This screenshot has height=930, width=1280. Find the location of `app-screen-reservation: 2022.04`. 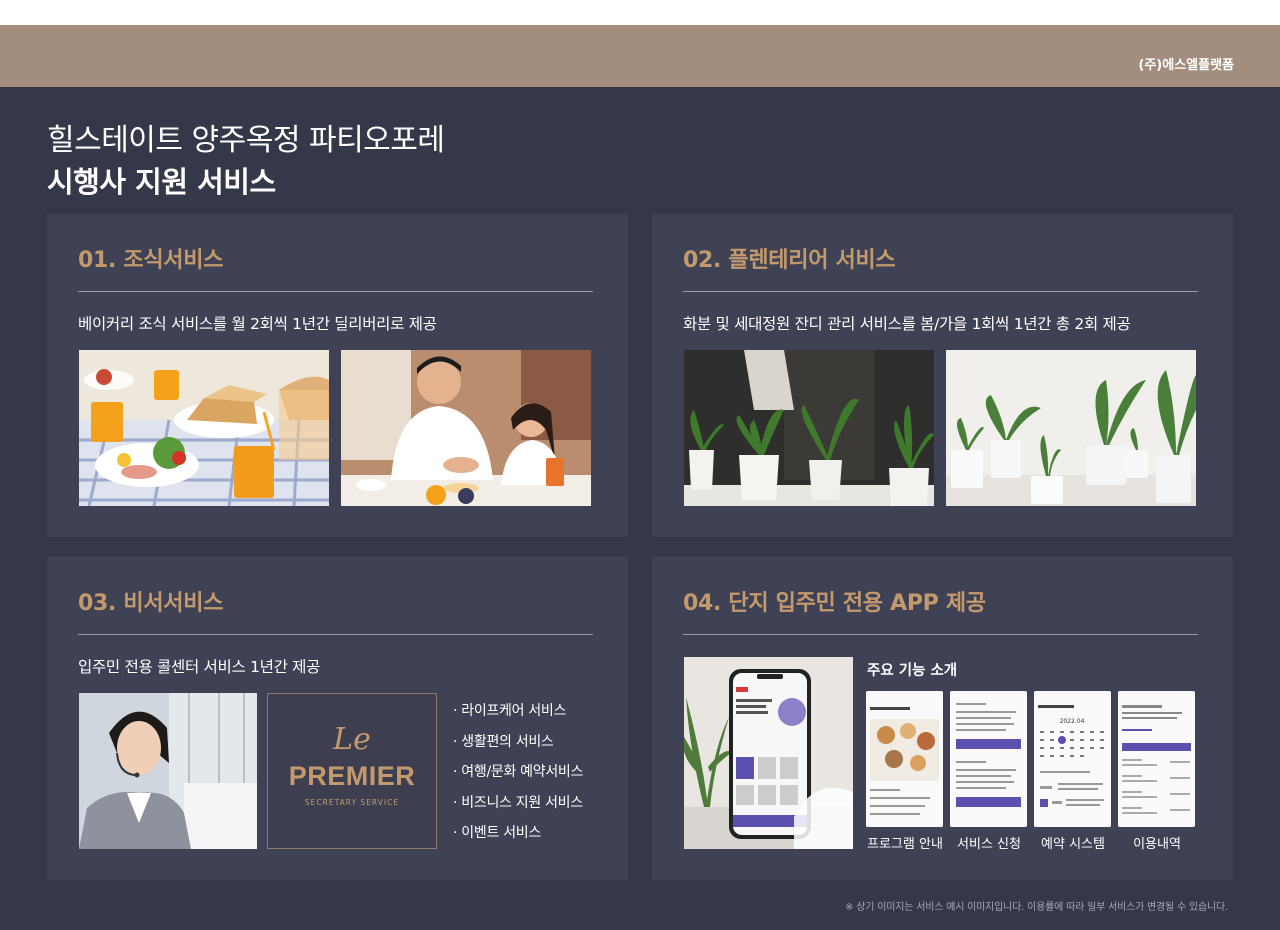

app-screen-reservation: 2022.04 is located at coordinates (1072, 759).